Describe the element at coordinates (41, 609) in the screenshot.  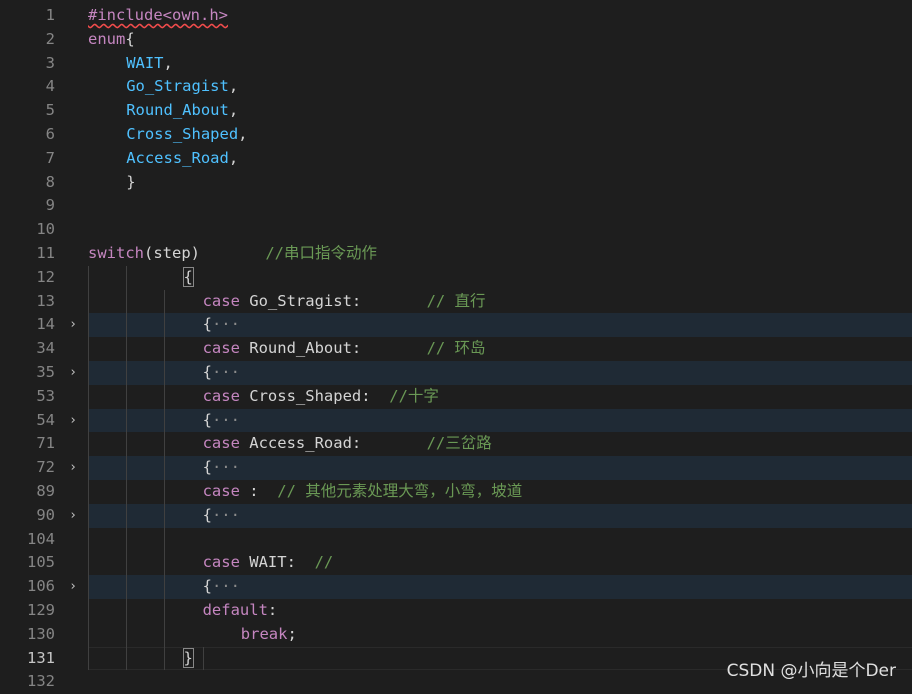
I see `line-number: 129` at that location.